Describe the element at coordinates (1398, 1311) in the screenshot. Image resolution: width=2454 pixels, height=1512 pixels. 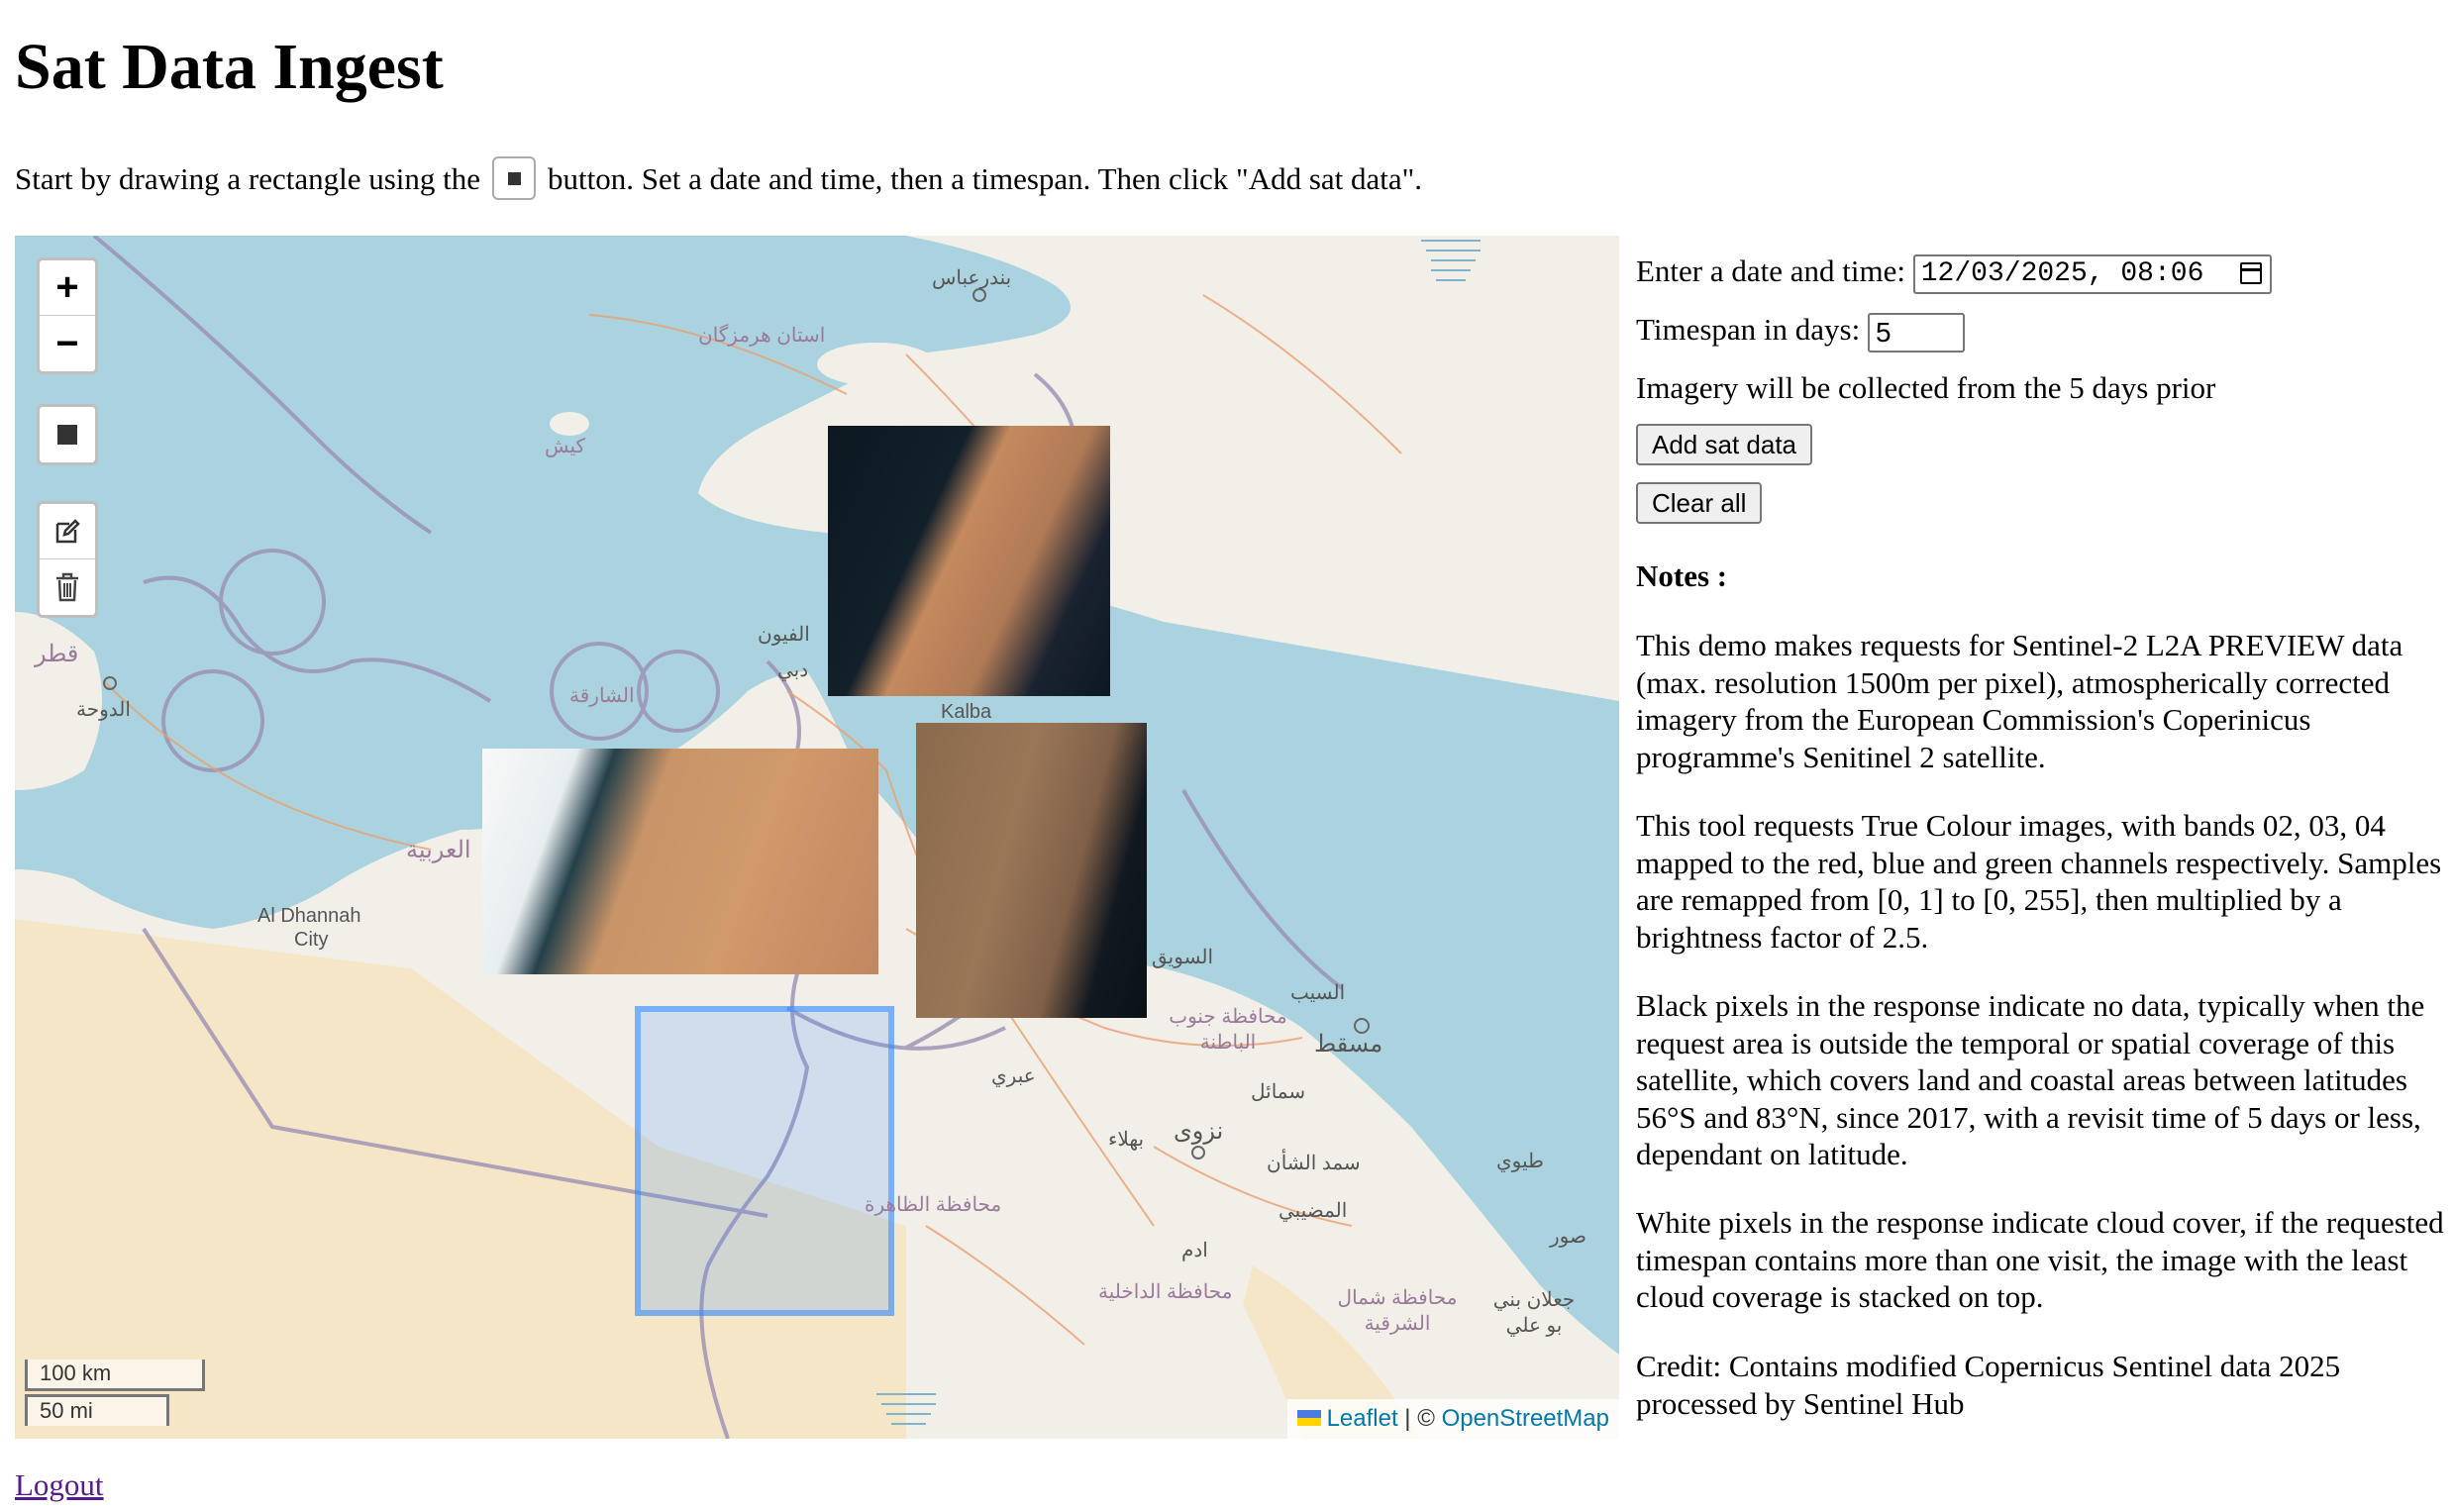
I see `map-label-sharqiyah: محافظة شمال الشرقية` at that location.